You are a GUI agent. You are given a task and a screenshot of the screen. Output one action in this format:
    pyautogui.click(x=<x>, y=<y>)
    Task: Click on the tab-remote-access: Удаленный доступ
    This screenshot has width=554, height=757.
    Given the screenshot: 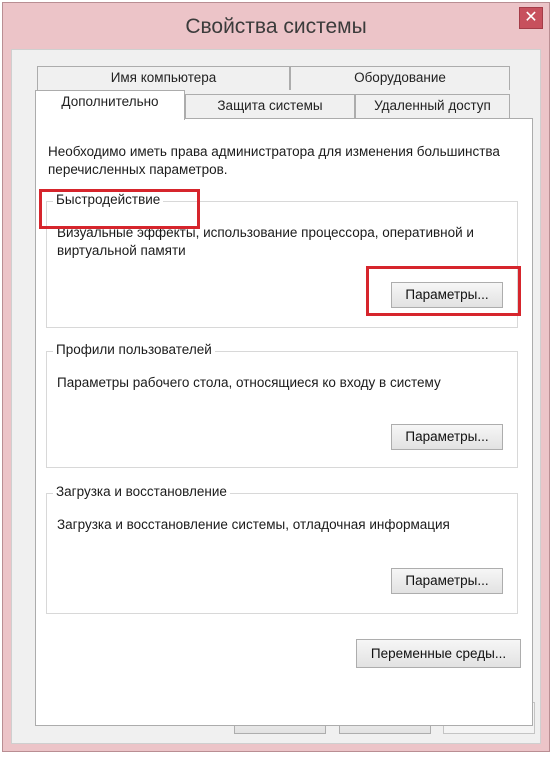 What is the action you would take?
    pyautogui.click(x=432, y=106)
    